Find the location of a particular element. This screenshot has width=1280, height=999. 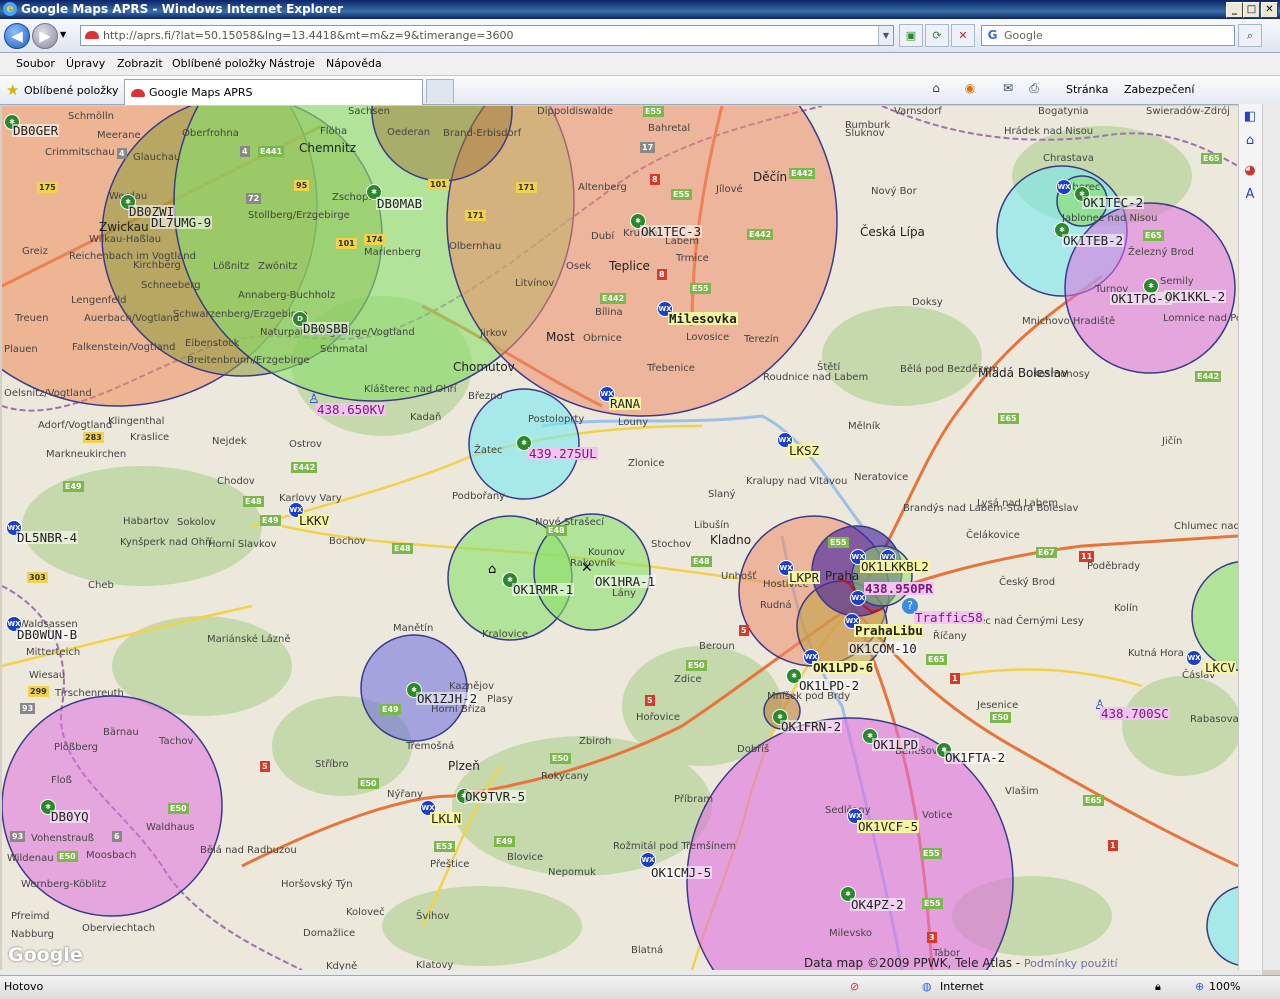

road-shield: 93 is located at coordinates (28, 708).